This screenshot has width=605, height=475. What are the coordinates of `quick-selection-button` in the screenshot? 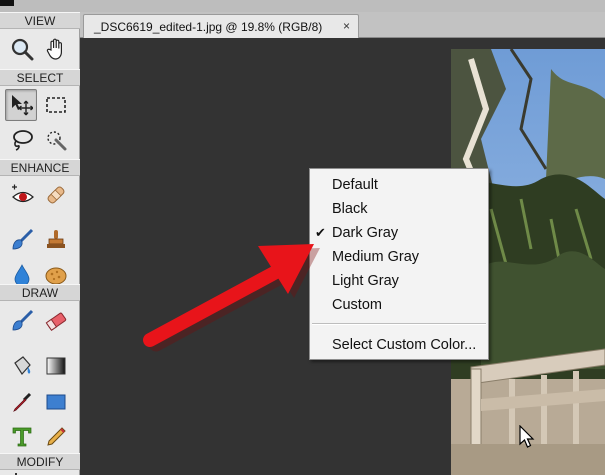 It's located at (56, 140).